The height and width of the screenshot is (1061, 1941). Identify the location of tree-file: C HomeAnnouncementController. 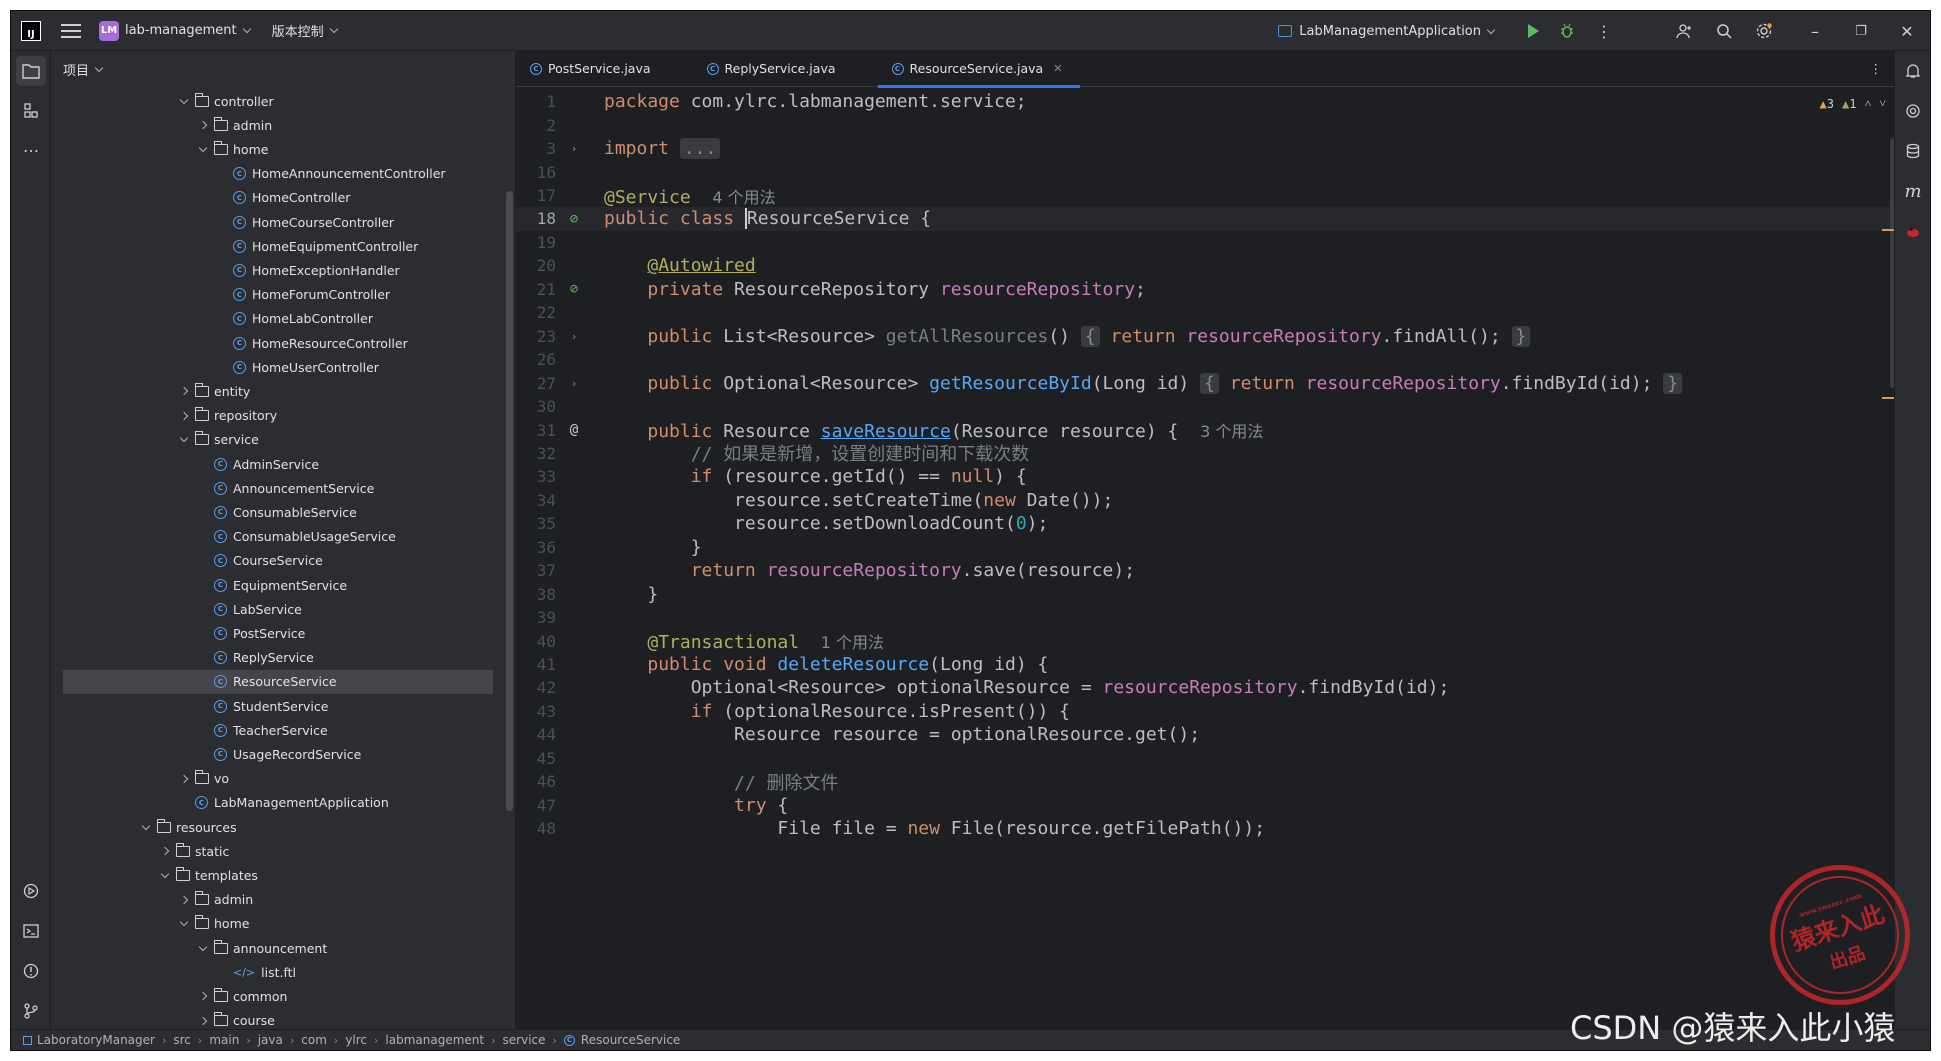
(271, 174).